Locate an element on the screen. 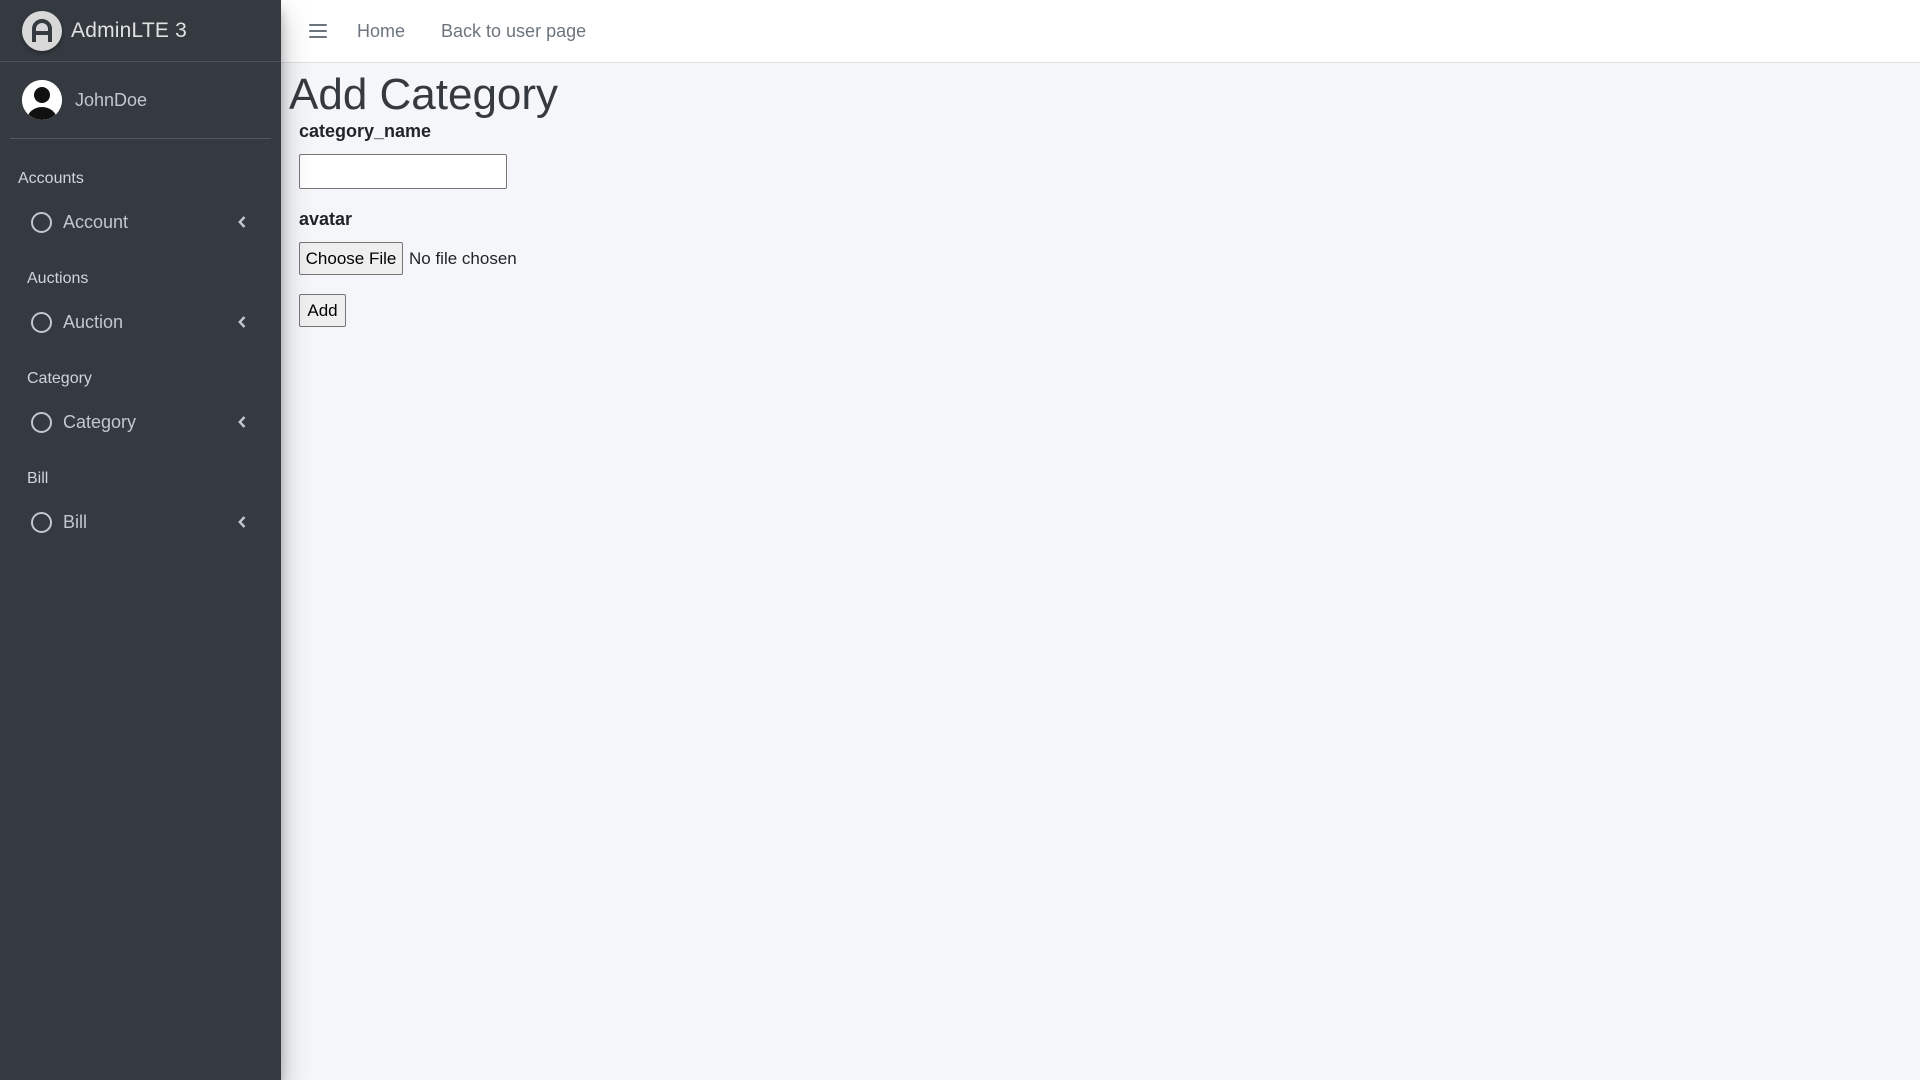 This screenshot has width=1920, height=1080. page-title: Add Category is located at coordinates (424, 94).